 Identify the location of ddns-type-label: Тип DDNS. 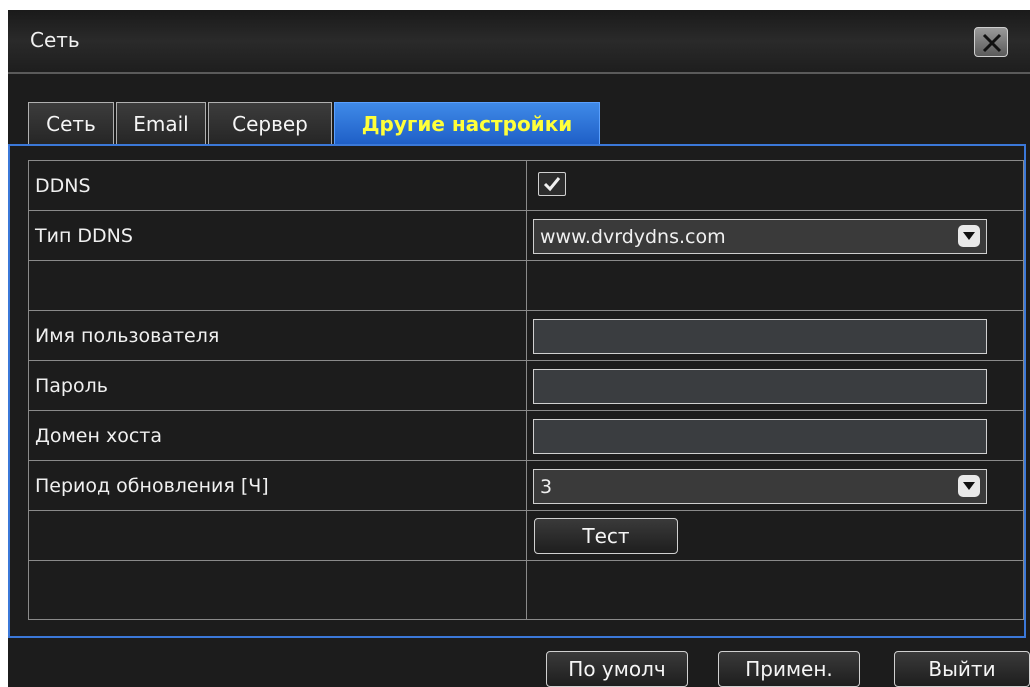
(84, 236).